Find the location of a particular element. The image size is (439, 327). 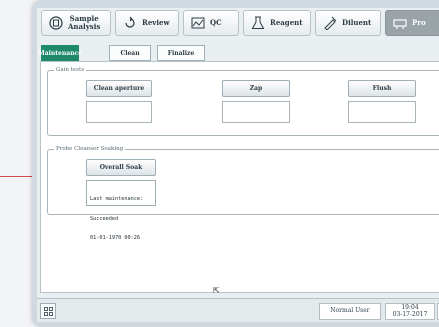

tab-label: Reagent is located at coordinates (286, 22).